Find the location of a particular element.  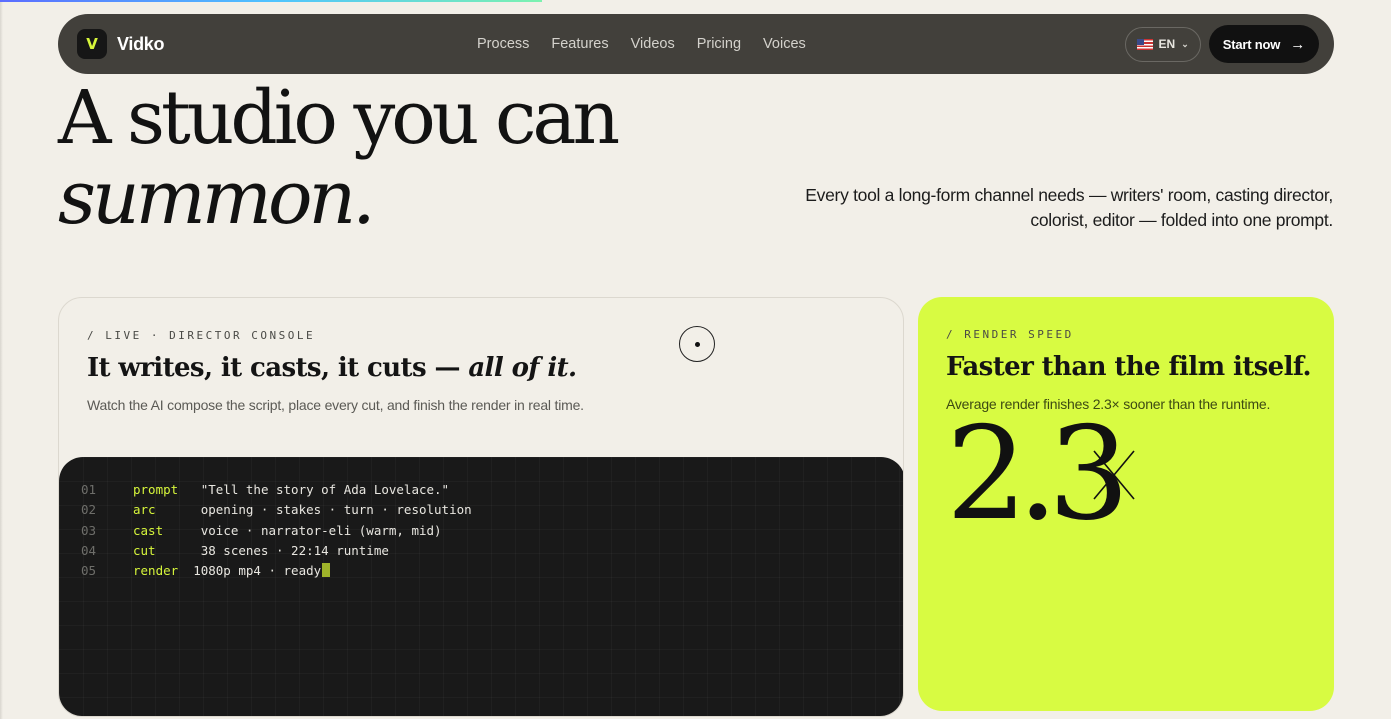

line-key: cast is located at coordinates (148, 530).